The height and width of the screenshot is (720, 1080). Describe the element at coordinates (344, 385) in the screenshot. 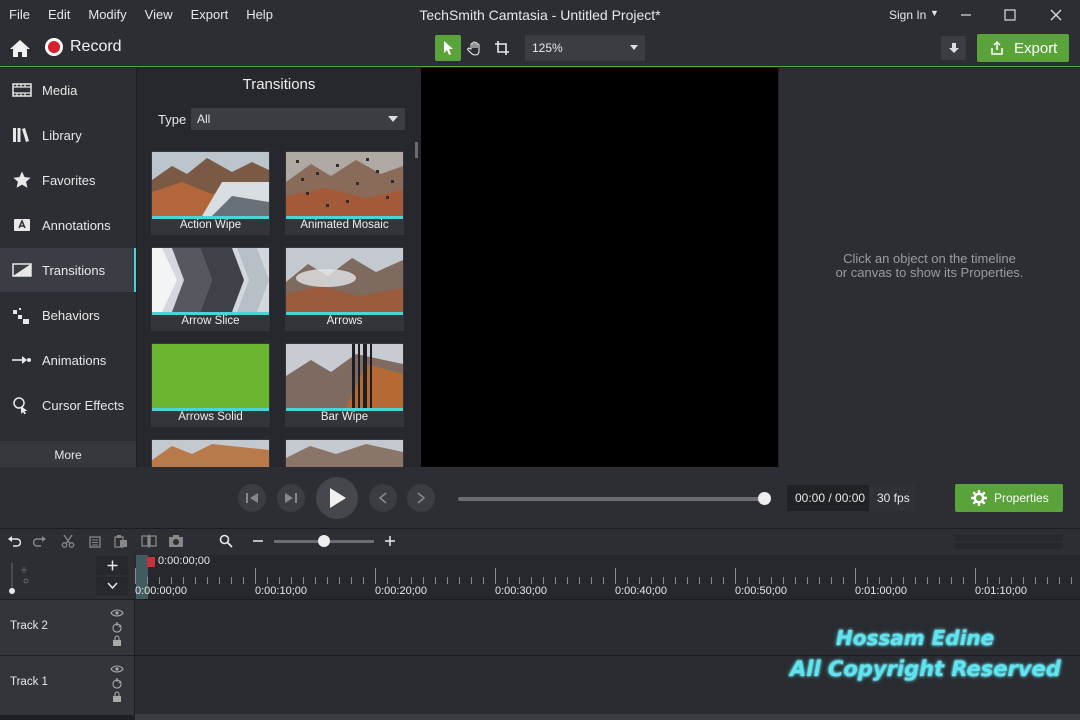

I see `transition-thumb-bar-wipe: Bar Wipe` at that location.